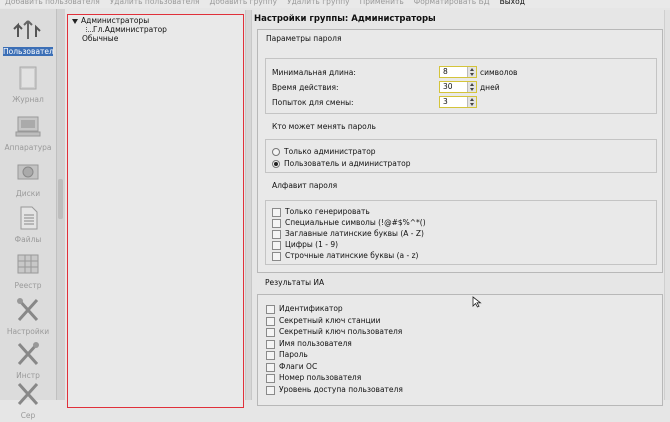 This screenshot has width=670, height=422. I want to click on checkbox-identifier, so click(270, 309).